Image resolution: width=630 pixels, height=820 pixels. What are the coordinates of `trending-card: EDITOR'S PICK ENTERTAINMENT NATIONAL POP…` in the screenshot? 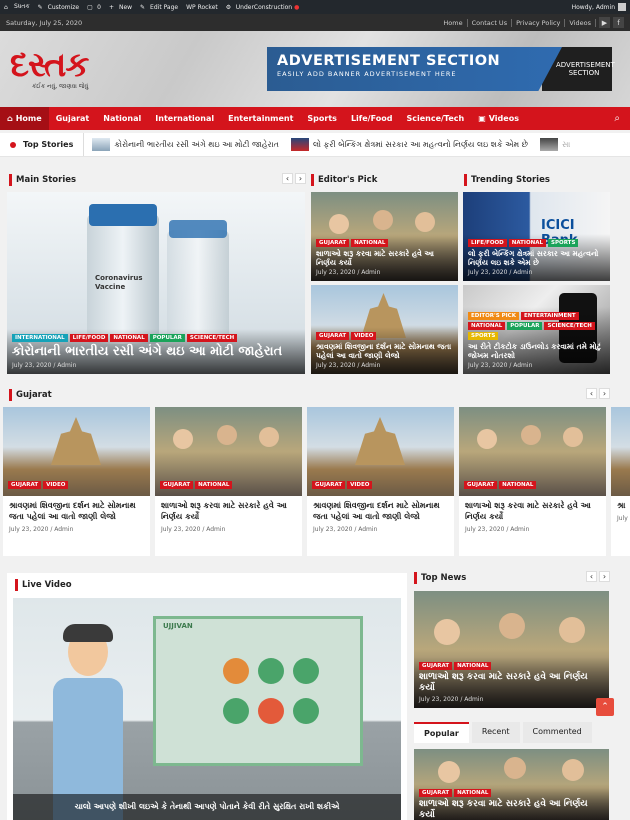 It's located at (536, 329).